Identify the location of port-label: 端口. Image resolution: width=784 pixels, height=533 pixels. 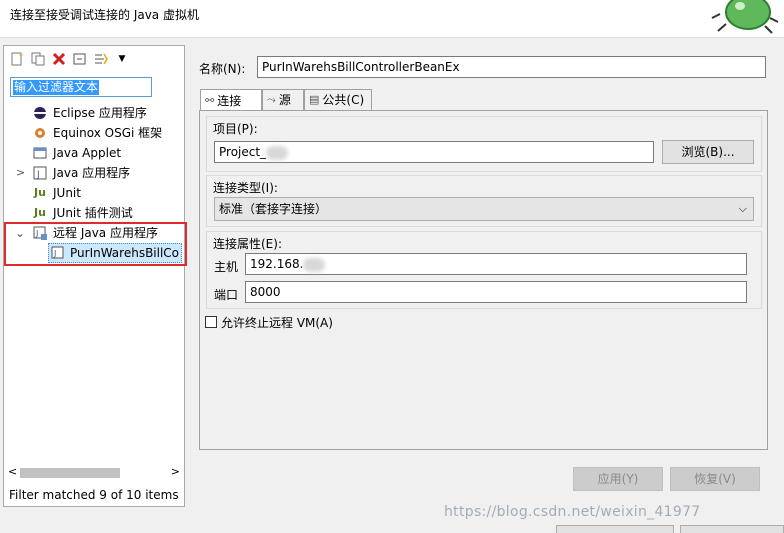
(226, 295).